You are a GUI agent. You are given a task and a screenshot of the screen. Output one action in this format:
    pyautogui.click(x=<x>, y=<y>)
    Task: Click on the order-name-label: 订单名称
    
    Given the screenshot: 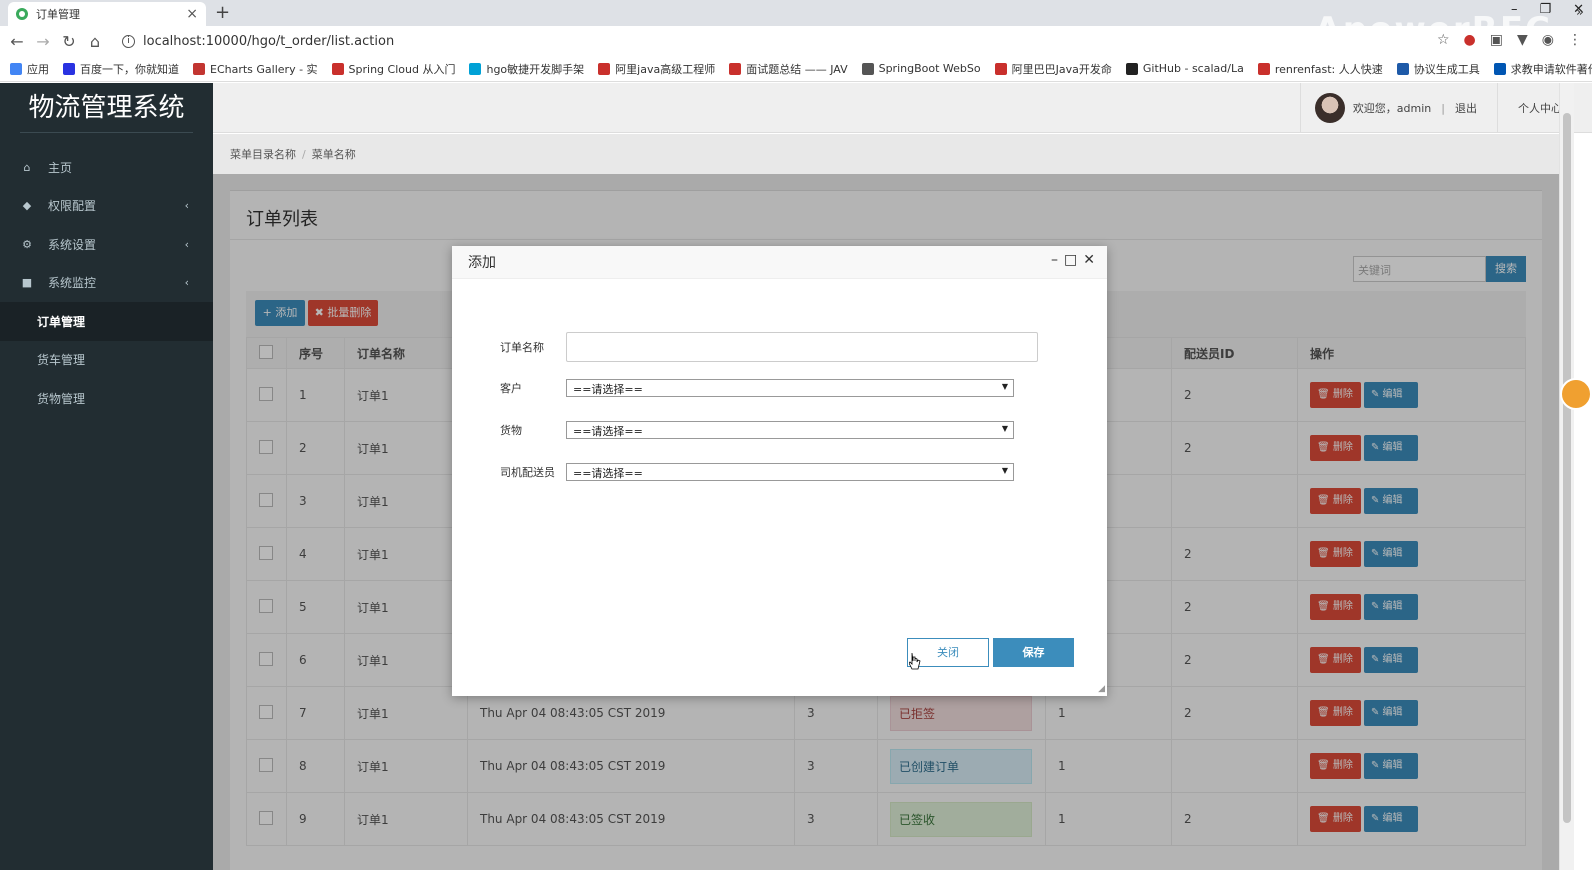 What is the action you would take?
    pyautogui.click(x=522, y=347)
    